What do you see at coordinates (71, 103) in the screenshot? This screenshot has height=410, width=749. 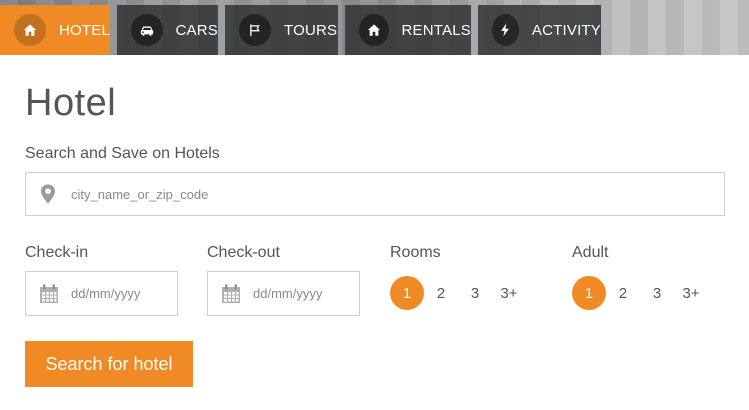 I see `page-title: Hotel` at bounding box center [71, 103].